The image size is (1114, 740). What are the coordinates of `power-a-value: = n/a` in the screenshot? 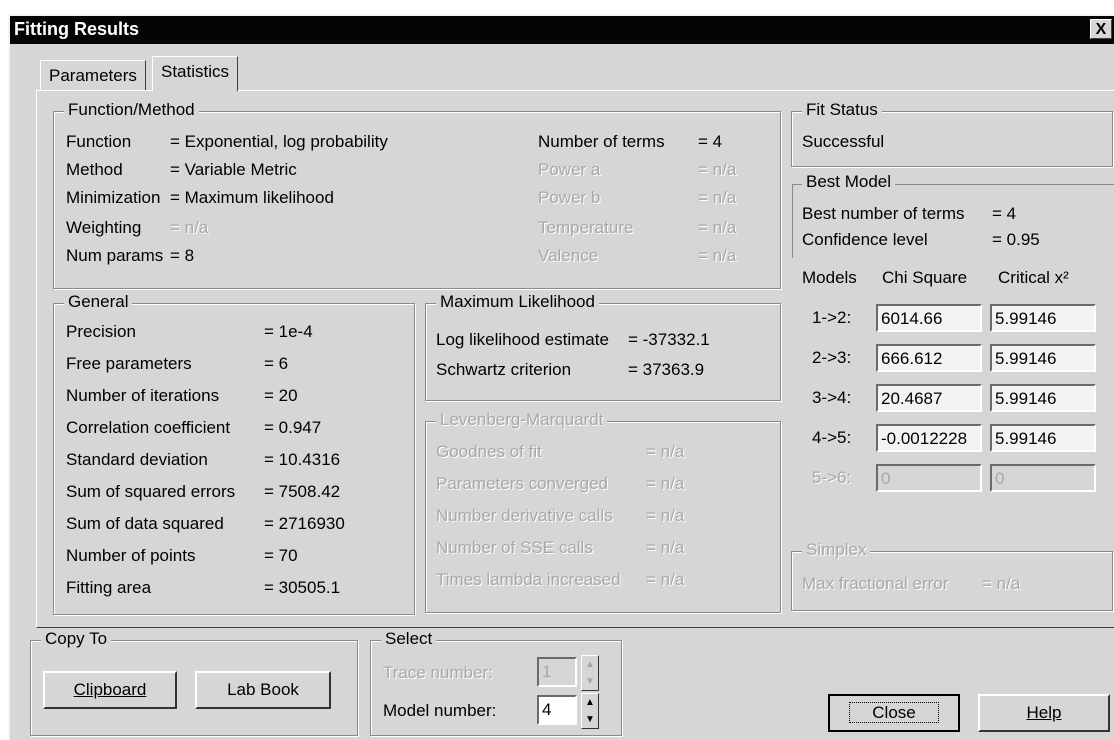 It's located at (717, 169).